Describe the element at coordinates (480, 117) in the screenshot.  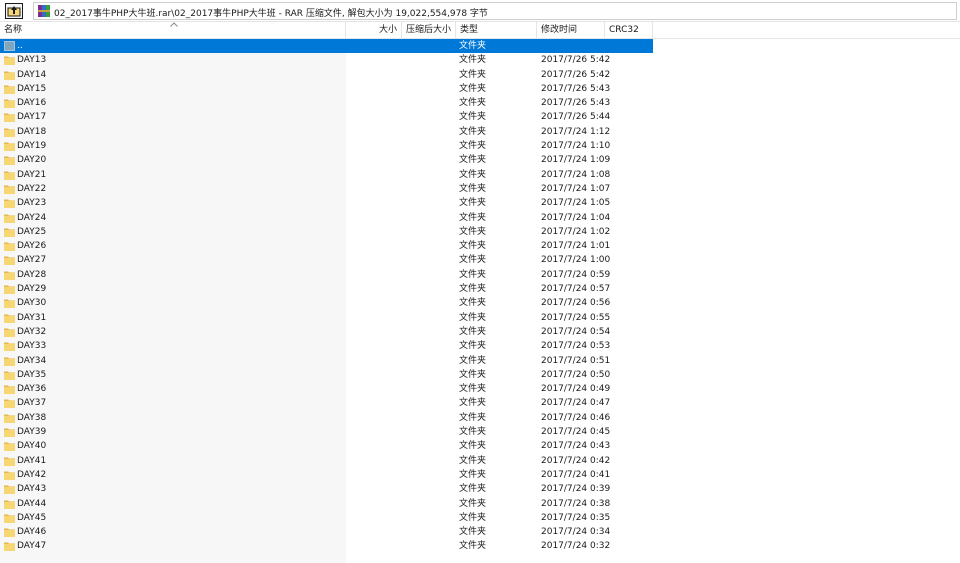
I see `list-item: DAY17 文件夹 2017/7/26 5:44` at that location.